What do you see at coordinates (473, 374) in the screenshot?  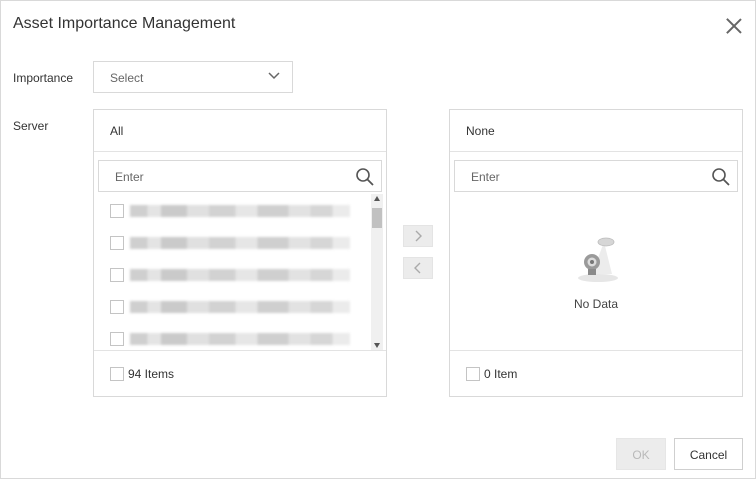 I see `target-select-all-checkbox` at bounding box center [473, 374].